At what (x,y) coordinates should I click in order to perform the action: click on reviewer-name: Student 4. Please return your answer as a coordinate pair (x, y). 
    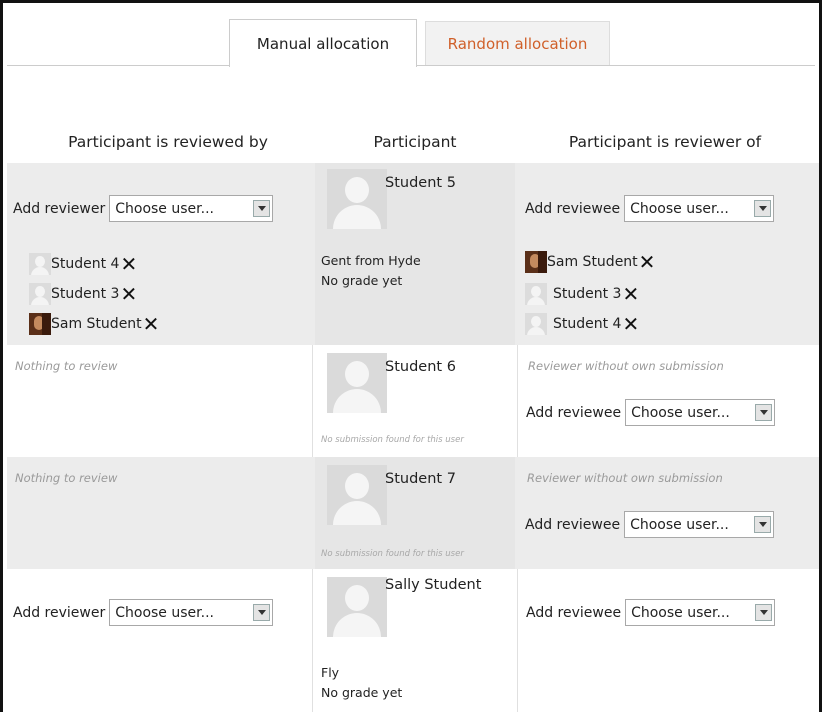
    Looking at the image, I should click on (85, 264).